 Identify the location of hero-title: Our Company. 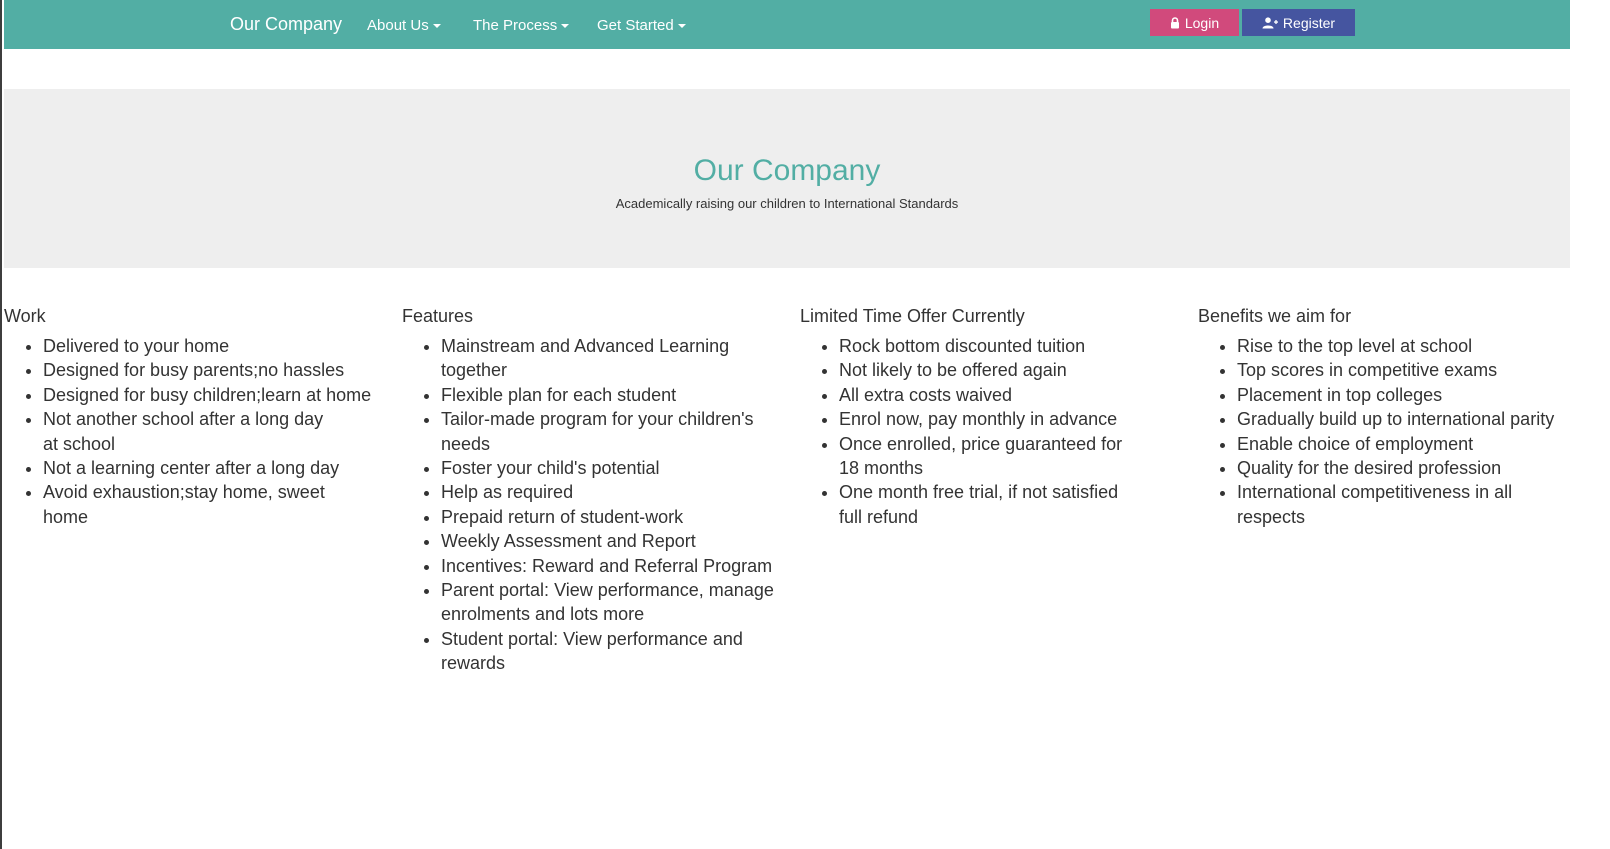
(787, 170).